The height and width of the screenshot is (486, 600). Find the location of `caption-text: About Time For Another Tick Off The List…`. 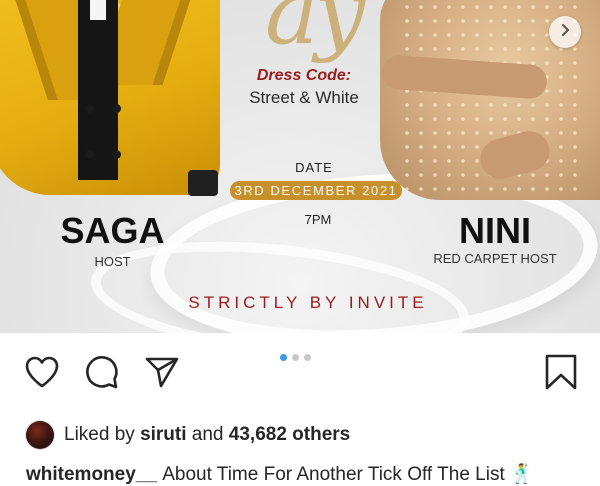

caption-text: About Time For Another Tick Off The List… is located at coordinates (348, 474).